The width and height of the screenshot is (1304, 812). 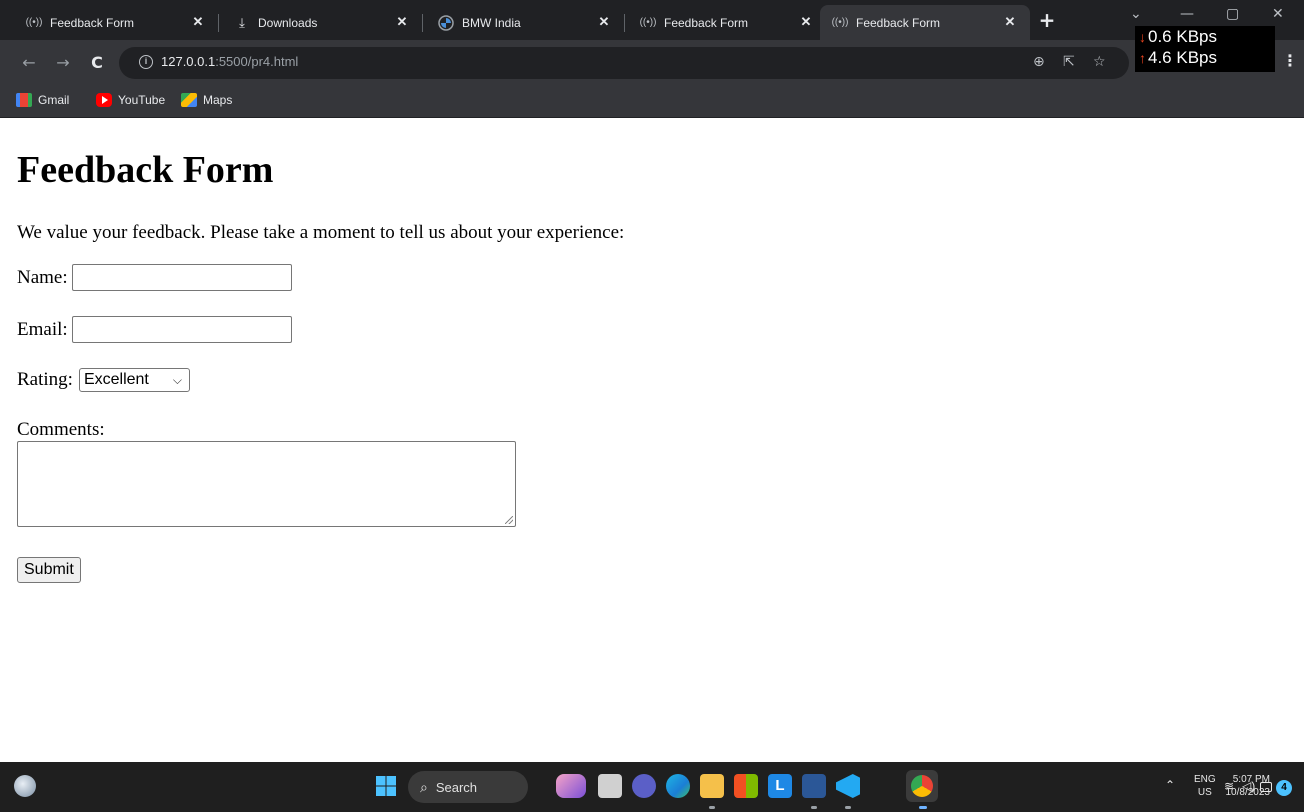 I want to click on search-icon: ⌕, so click(x=424, y=786).